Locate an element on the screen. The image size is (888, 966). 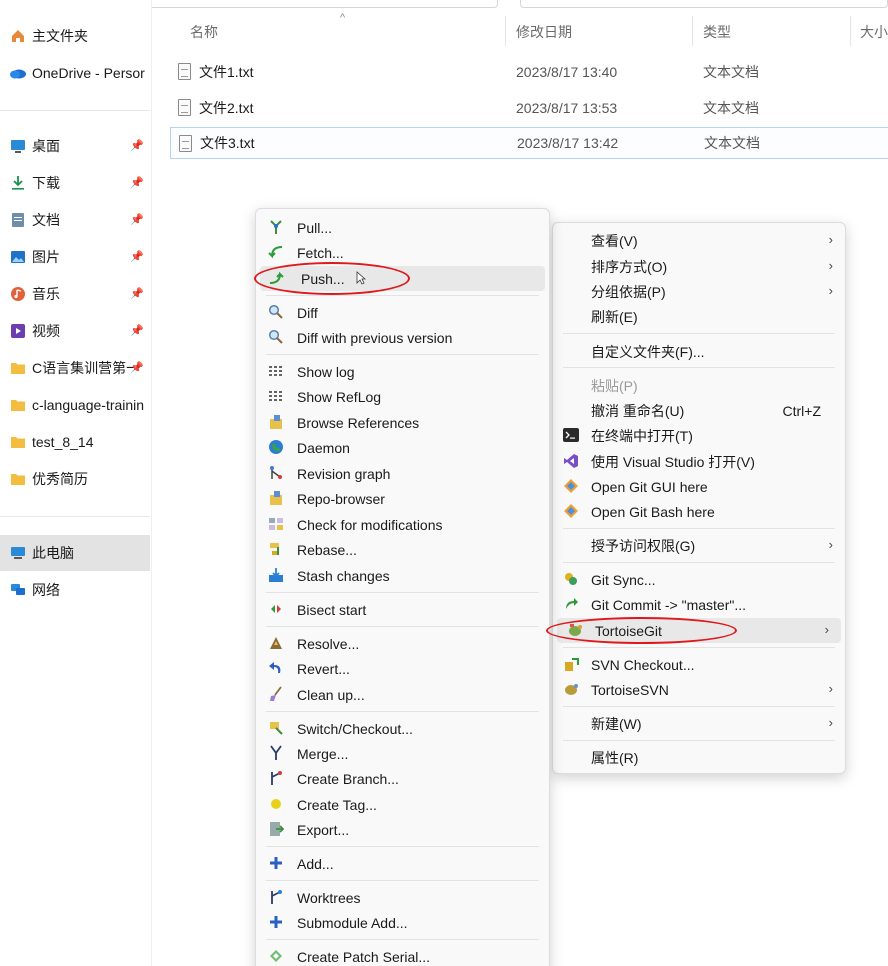
sidebar-item-this-pc: 此电脑 is located at coordinates (75, 553).